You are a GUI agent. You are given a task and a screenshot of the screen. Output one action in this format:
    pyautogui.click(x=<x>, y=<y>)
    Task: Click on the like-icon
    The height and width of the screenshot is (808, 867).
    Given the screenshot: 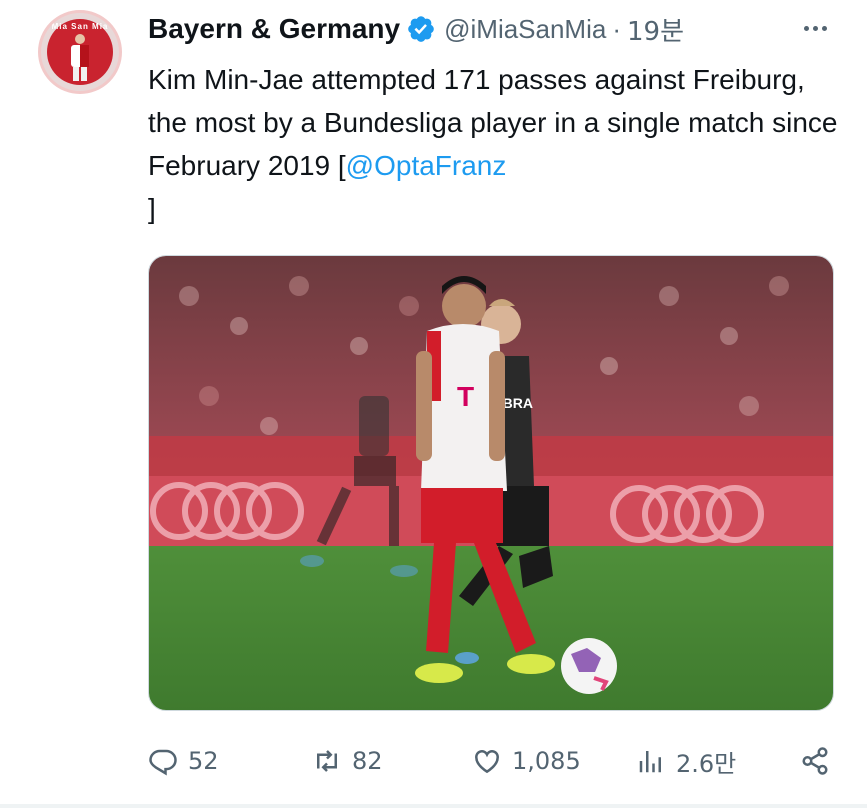 What is the action you would take?
    pyautogui.click(x=487, y=762)
    